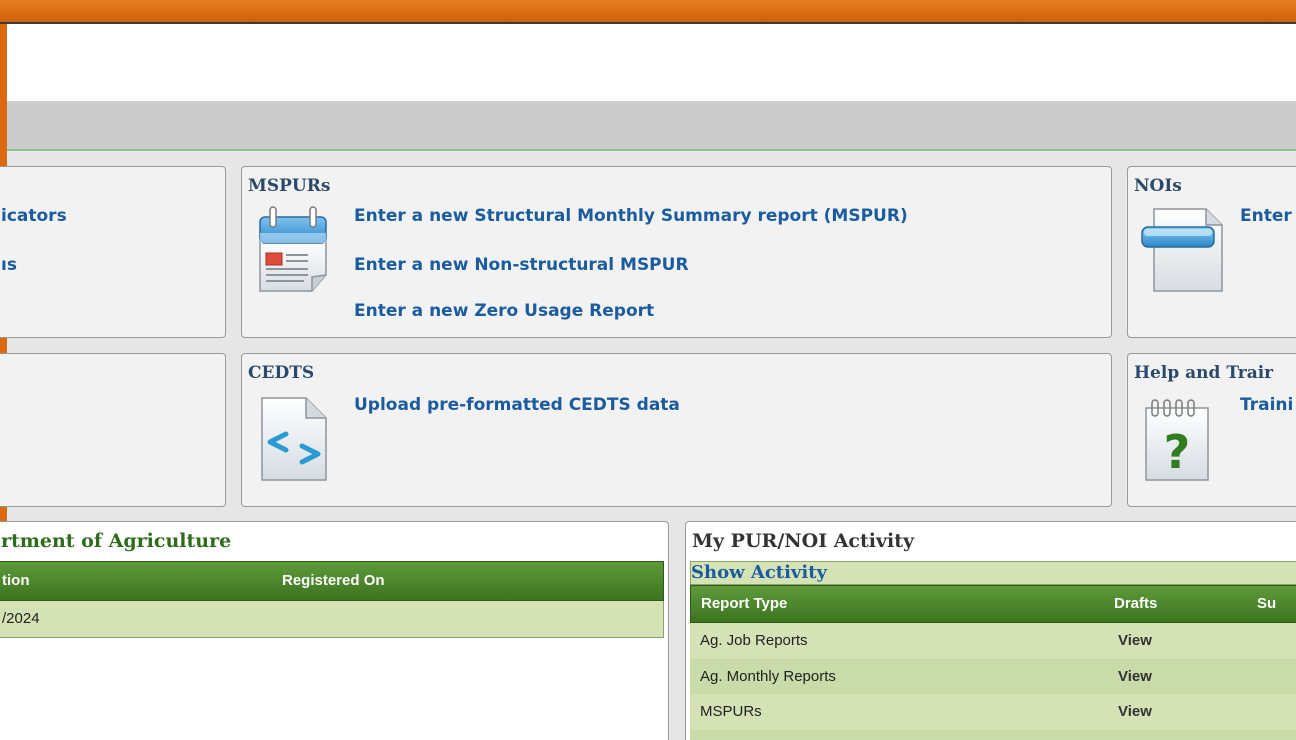 The height and width of the screenshot is (740, 1296). I want to click on table-row: Ag. Job Reports View, so click(993, 641).